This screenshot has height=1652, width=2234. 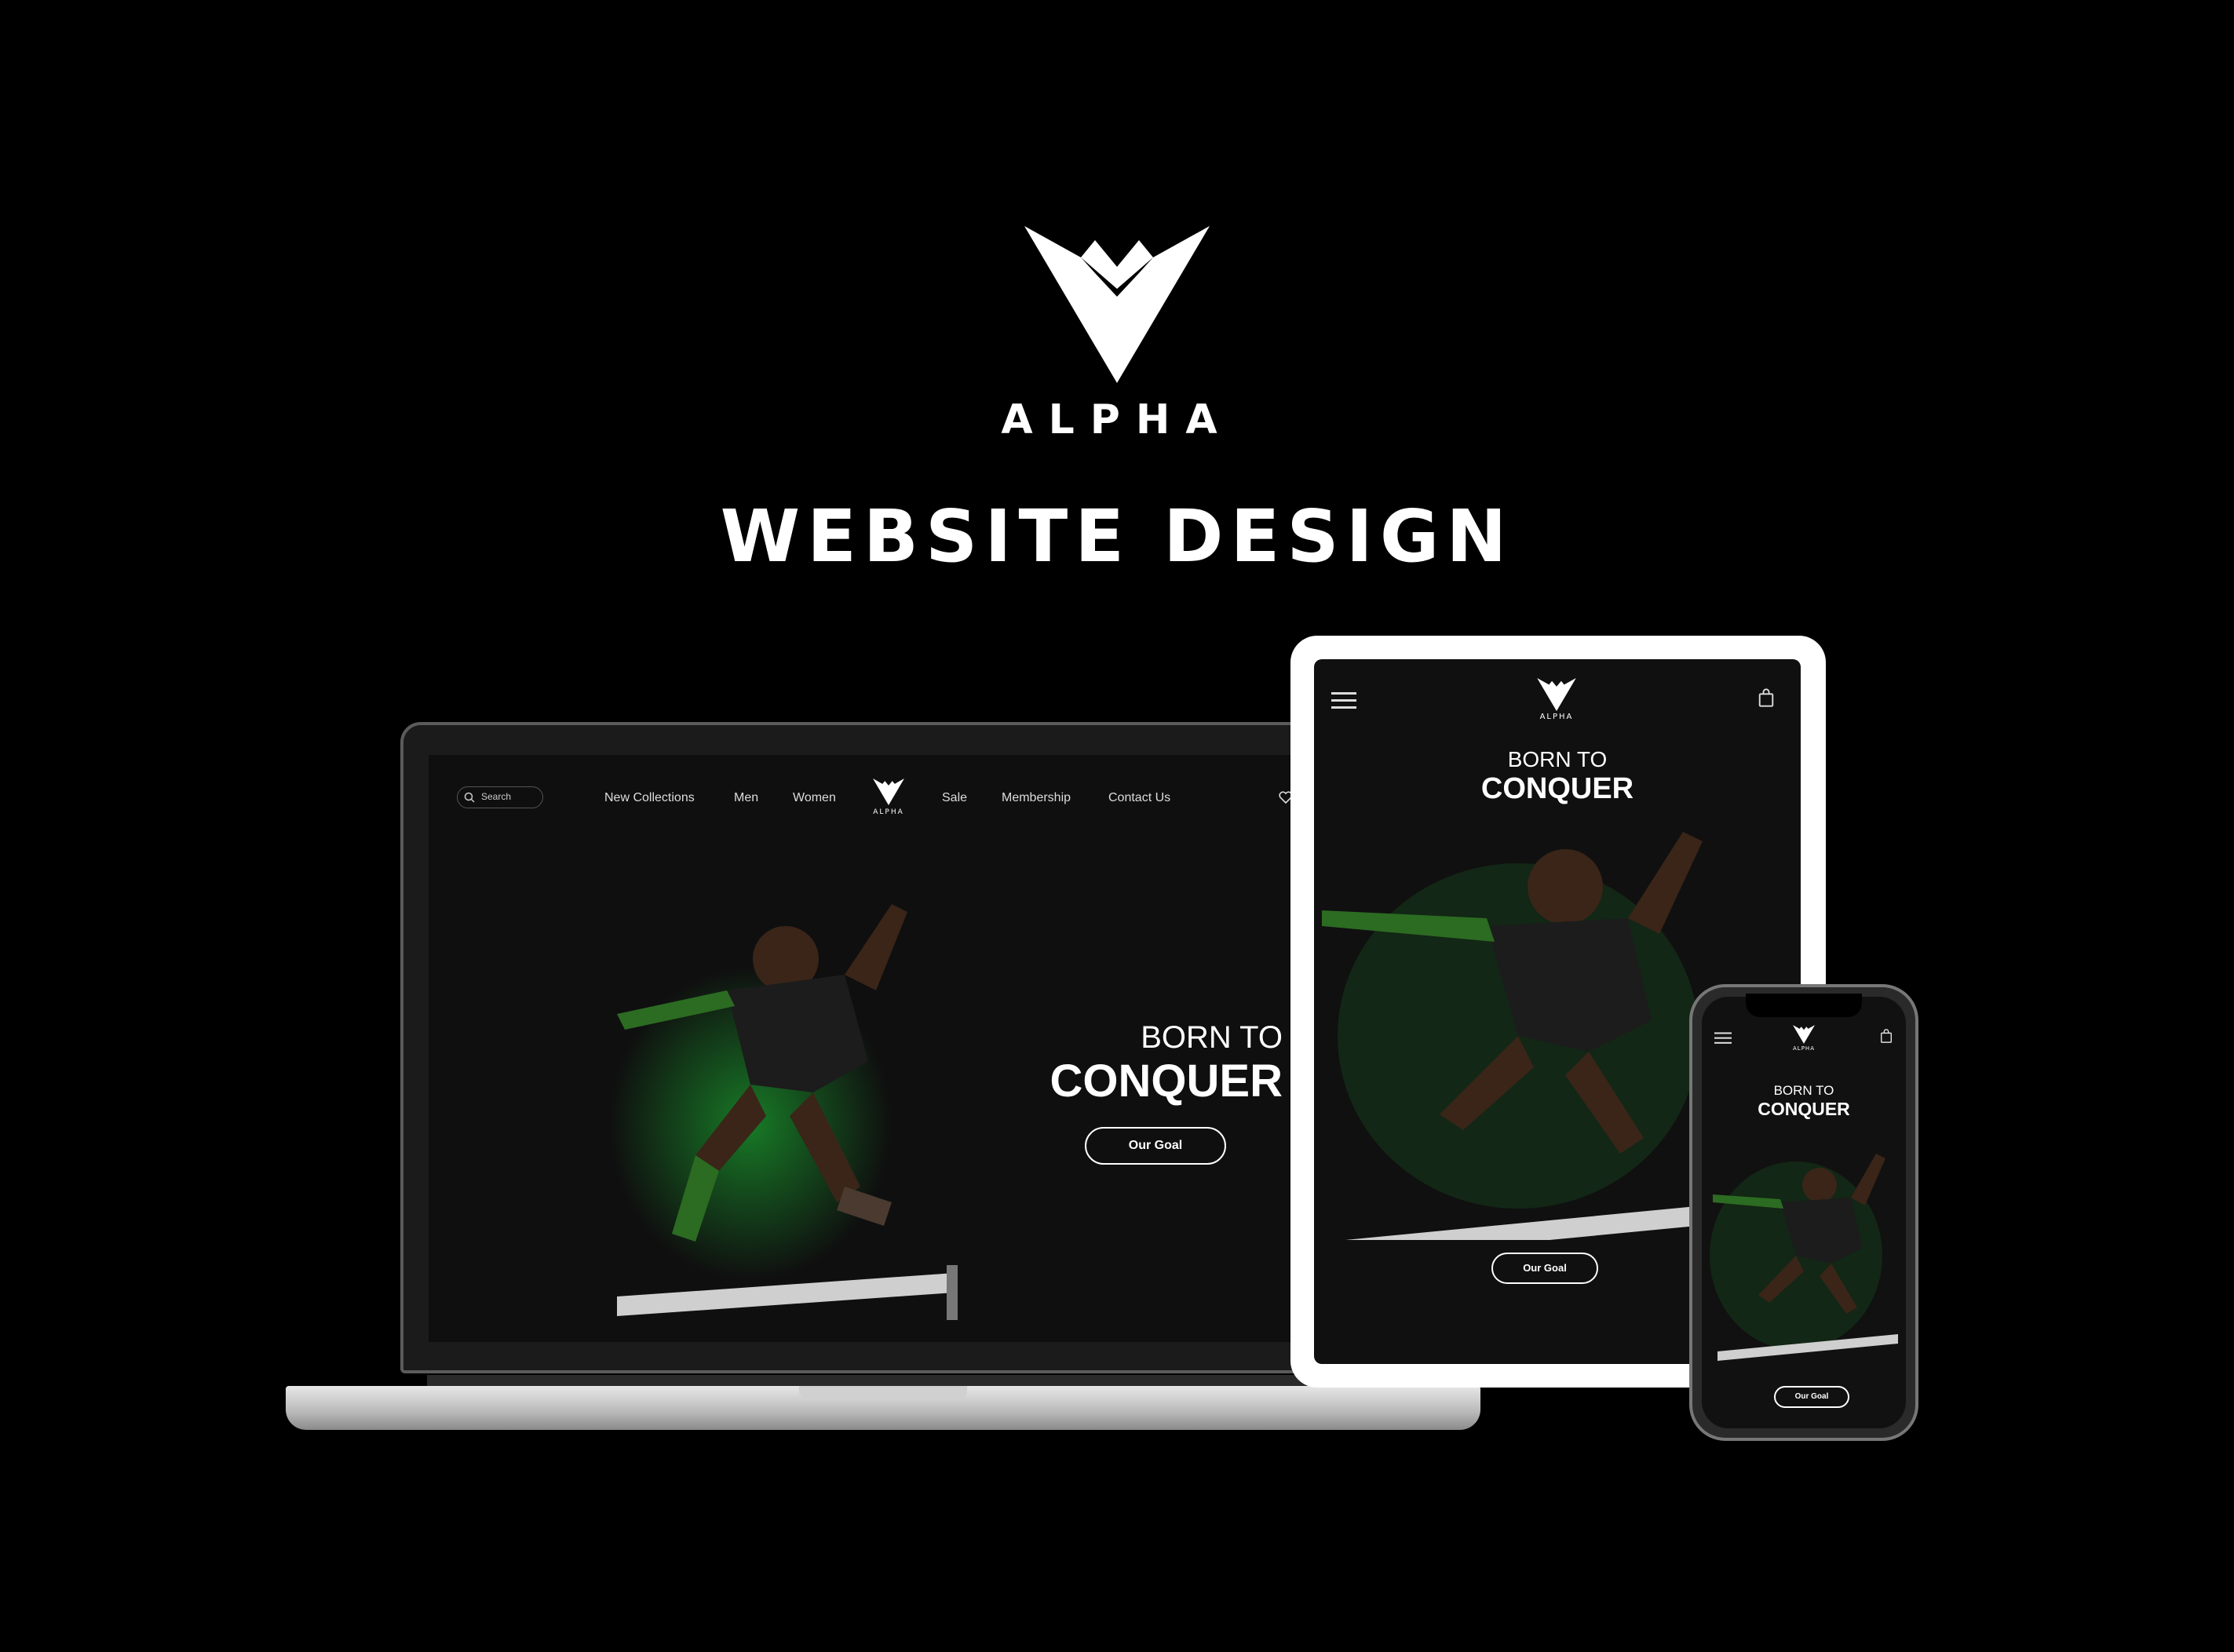 What do you see at coordinates (649, 798) in the screenshot?
I see `nav-new-collections: New Collections` at bounding box center [649, 798].